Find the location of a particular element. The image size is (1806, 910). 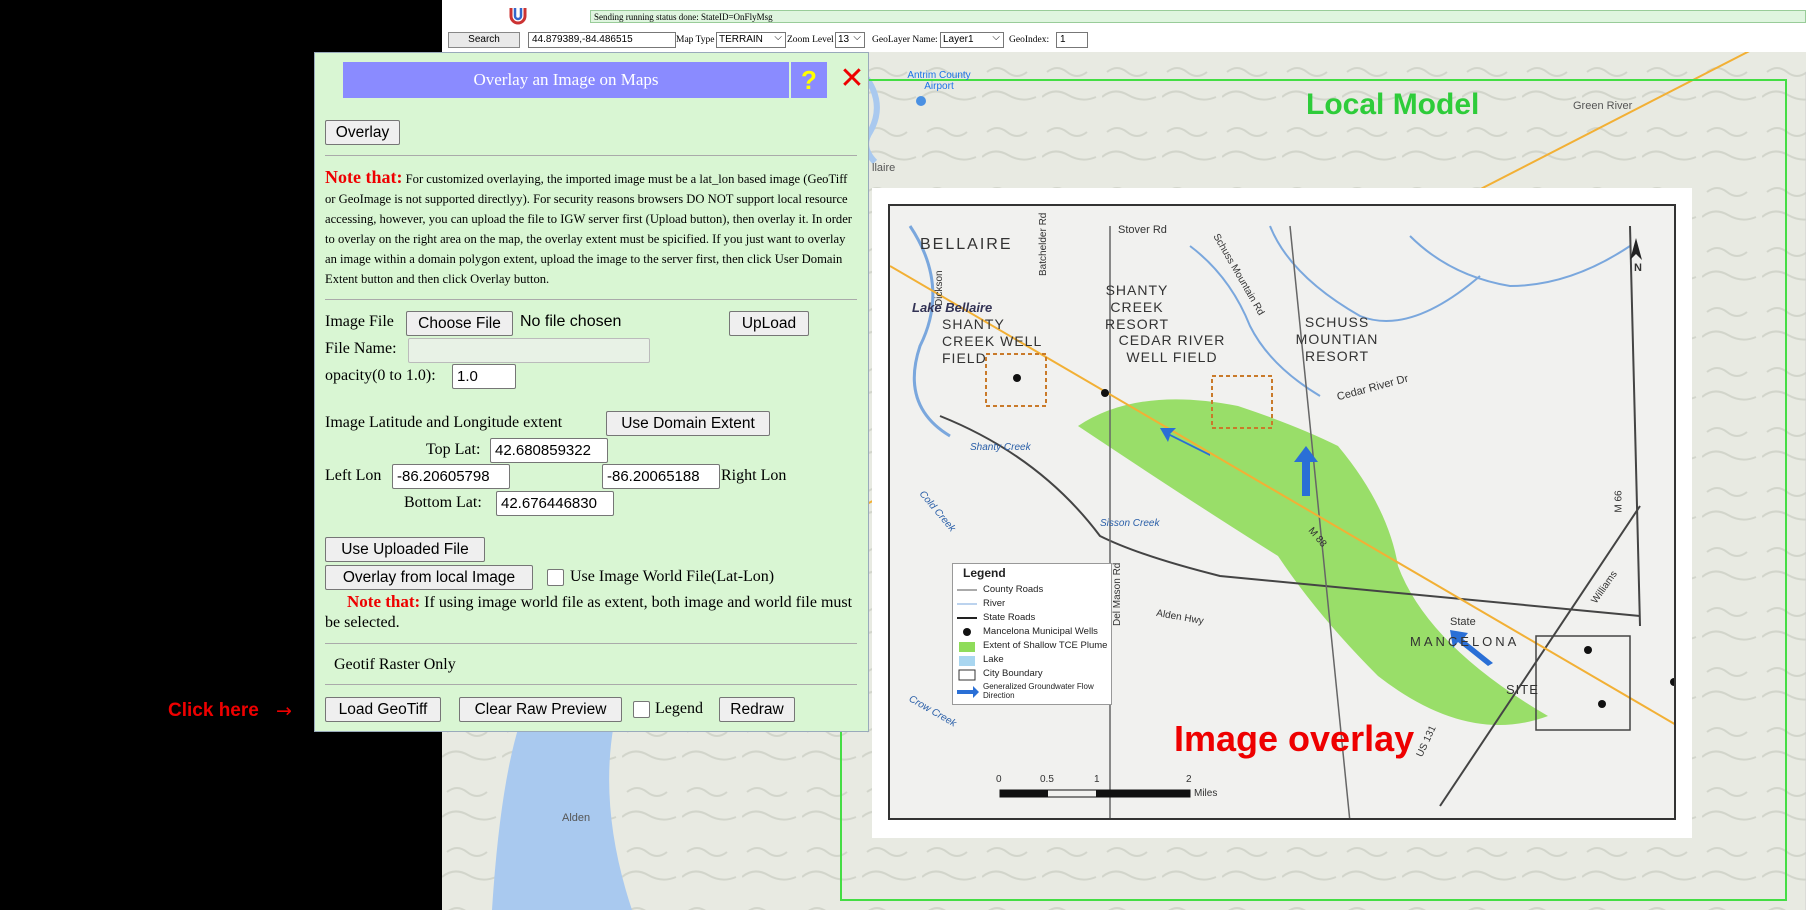

img-del-mason: Del Mason Rd is located at coordinates (1117, 594).